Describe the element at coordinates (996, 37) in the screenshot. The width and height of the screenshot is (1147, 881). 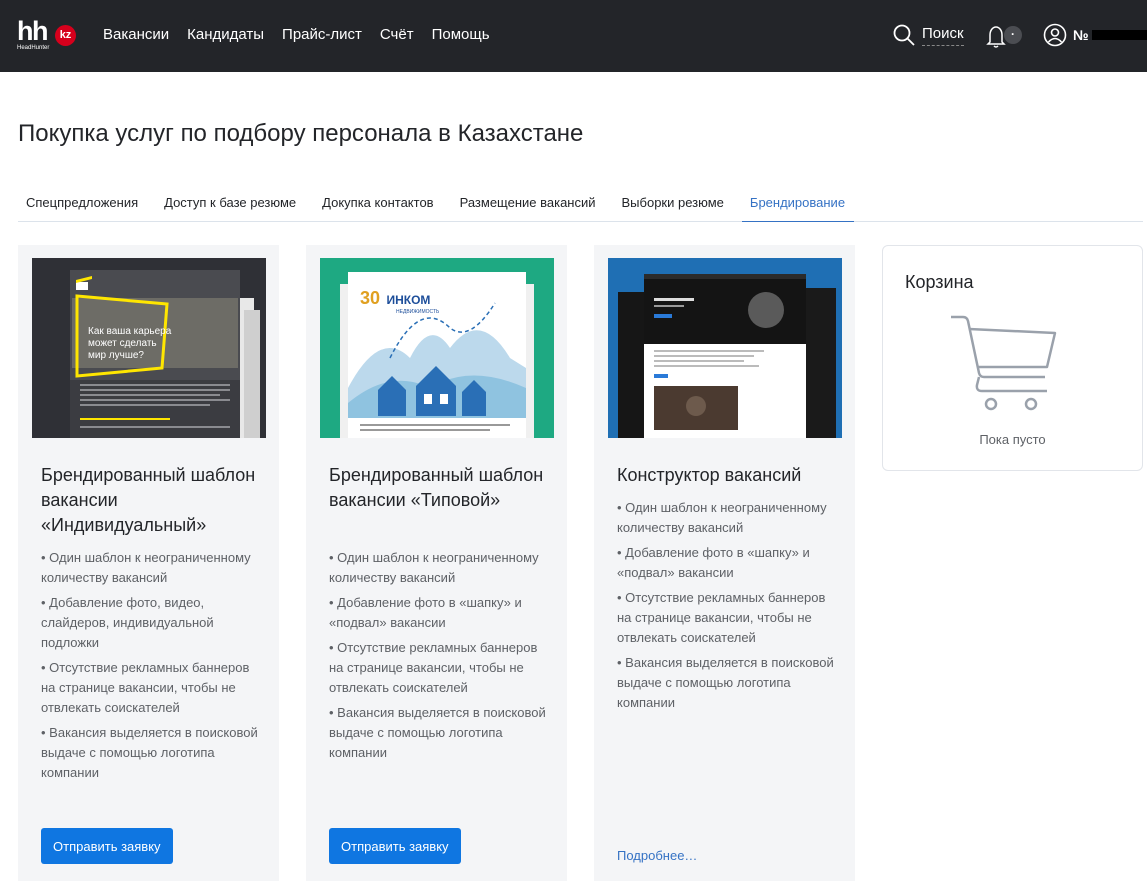
I see `bell-icon` at that location.